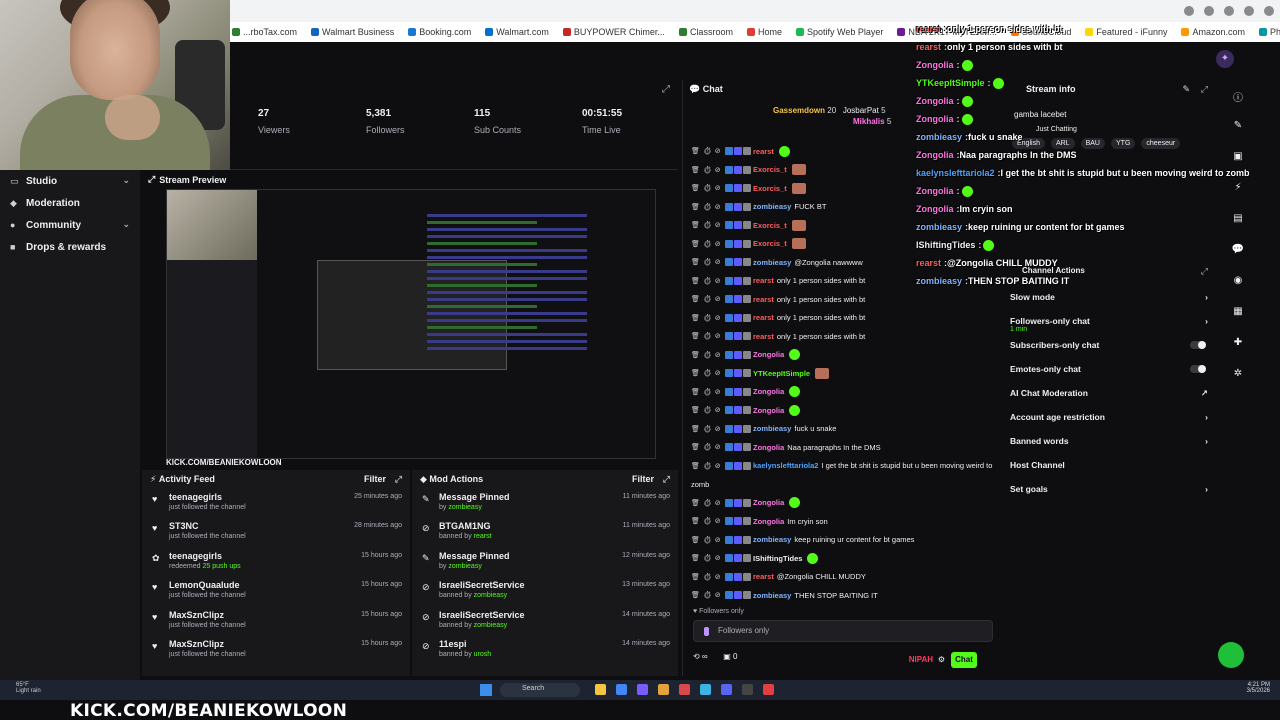 Image resolution: width=1280 pixels, height=720 pixels. I want to click on windows-start-icon, so click(486, 690).